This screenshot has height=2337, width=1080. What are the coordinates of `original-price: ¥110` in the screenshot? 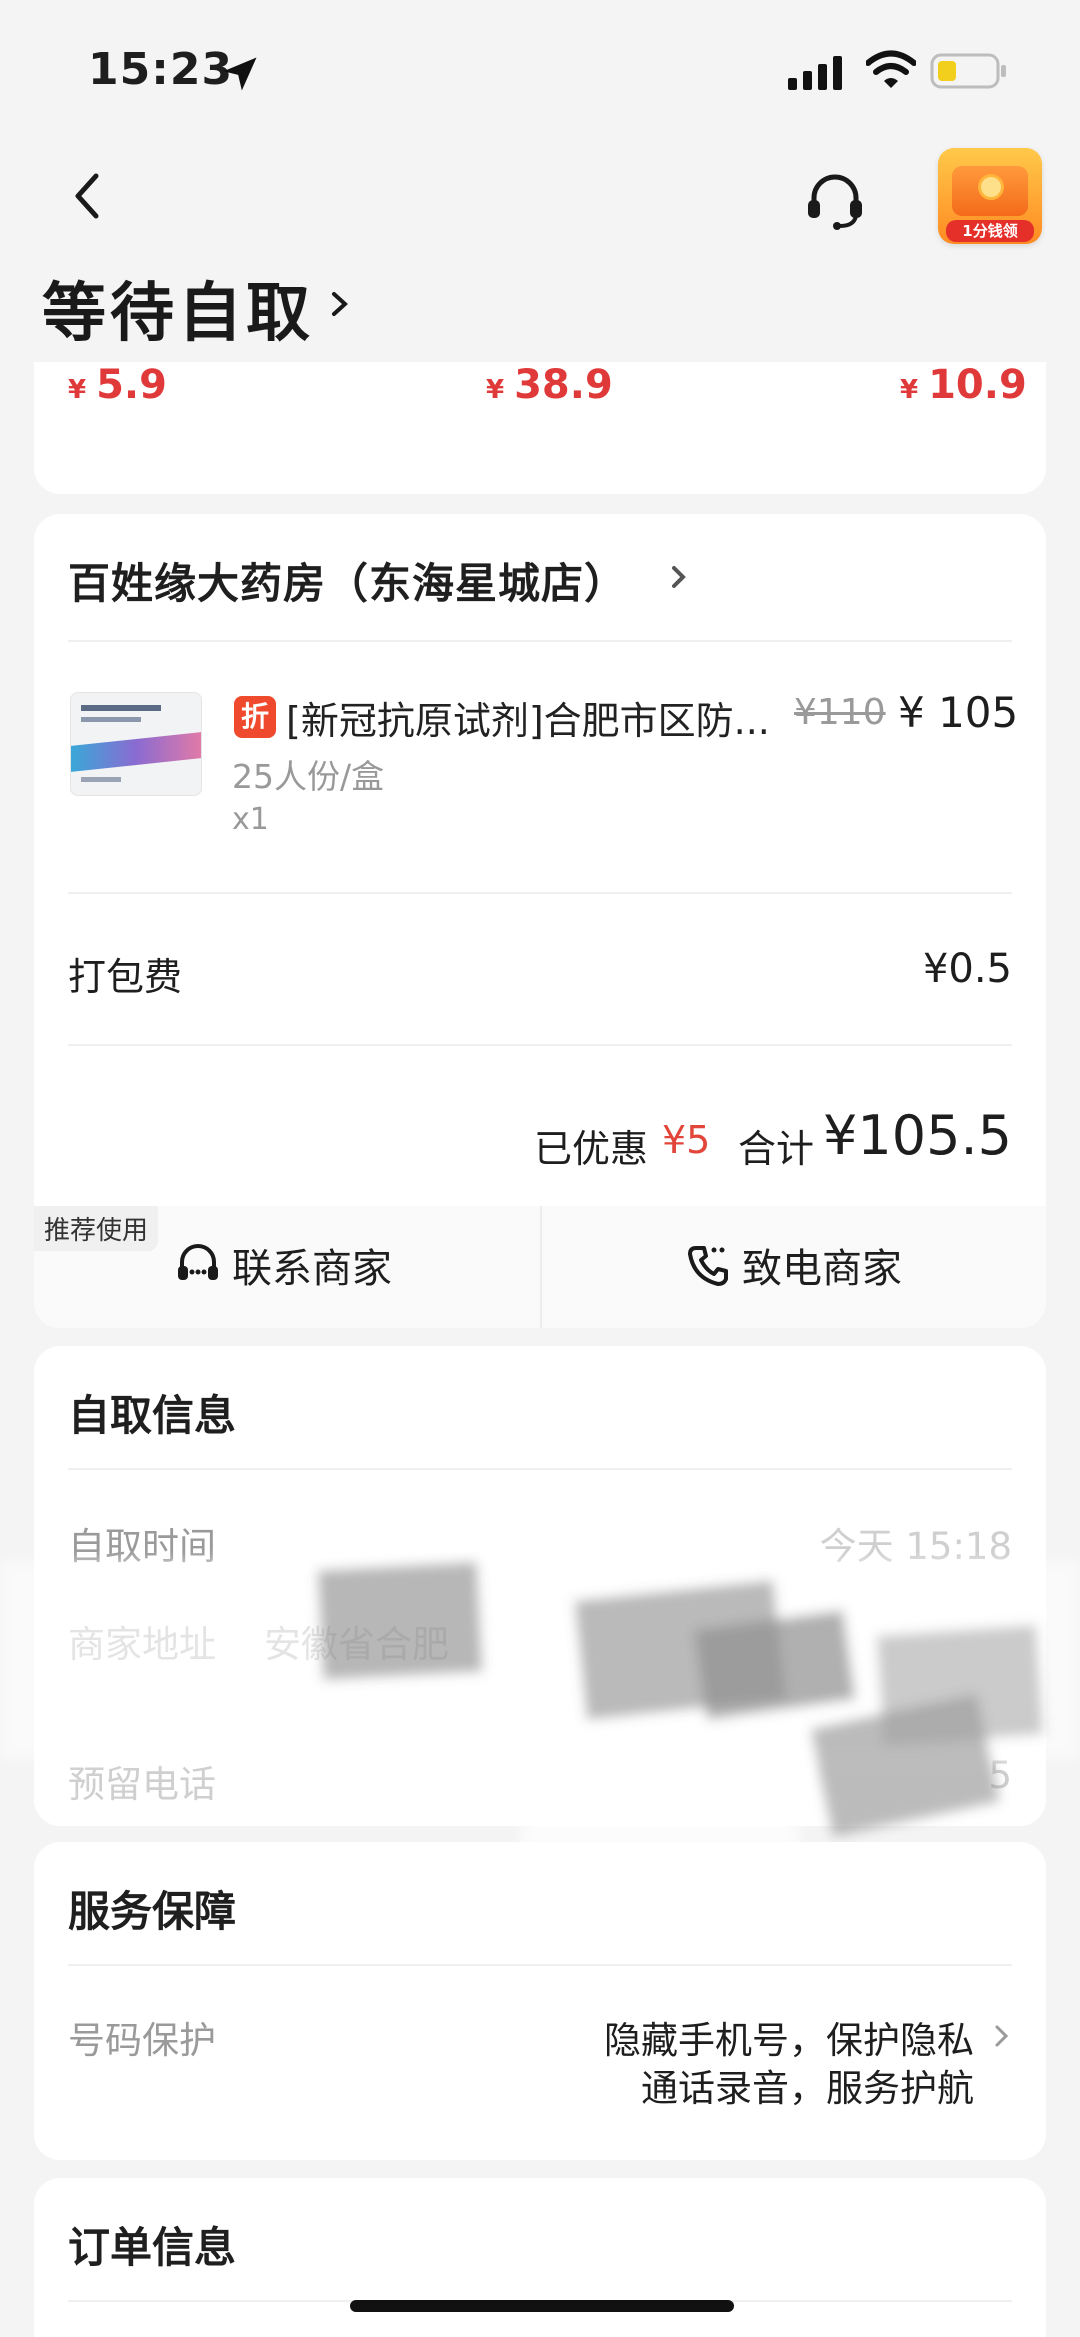 It's located at (840, 712).